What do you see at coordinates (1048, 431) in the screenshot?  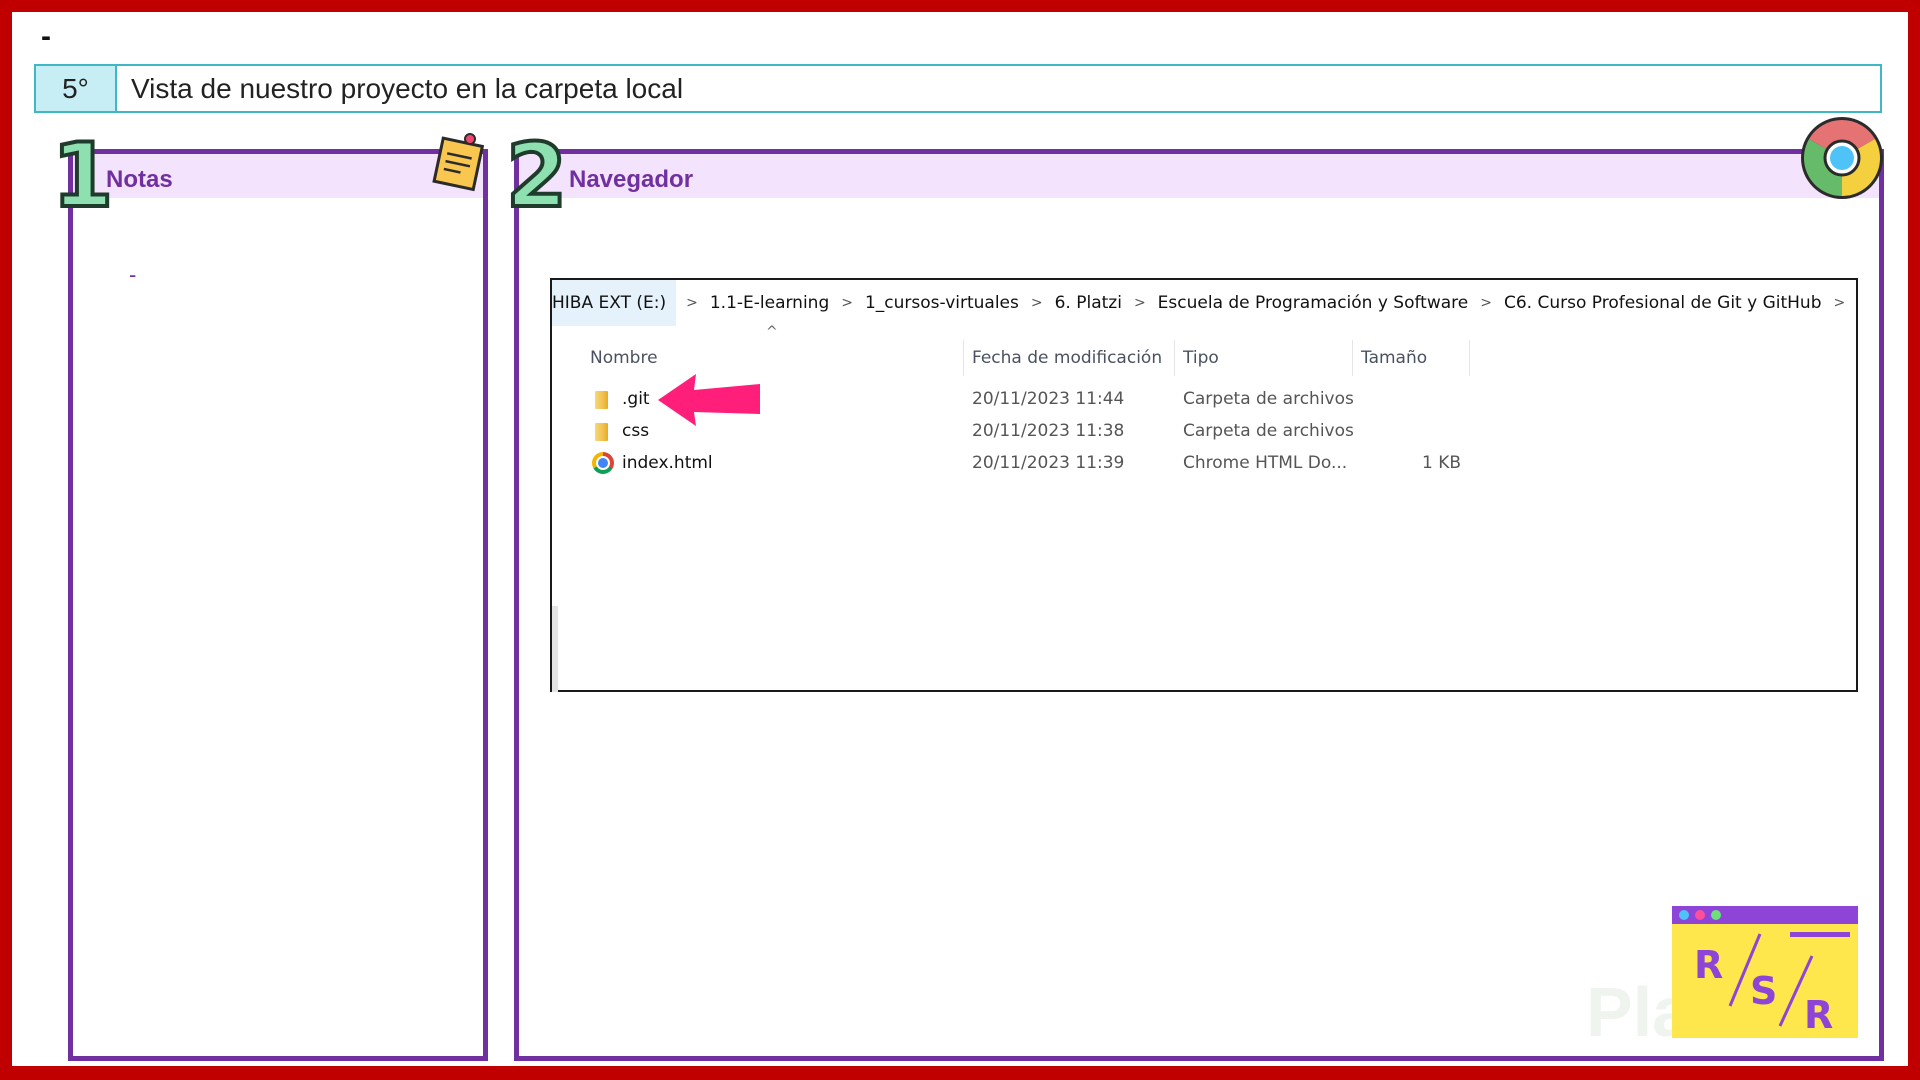 I see `file-modified: 20/11/2023 11:38` at bounding box center [1048, 431].